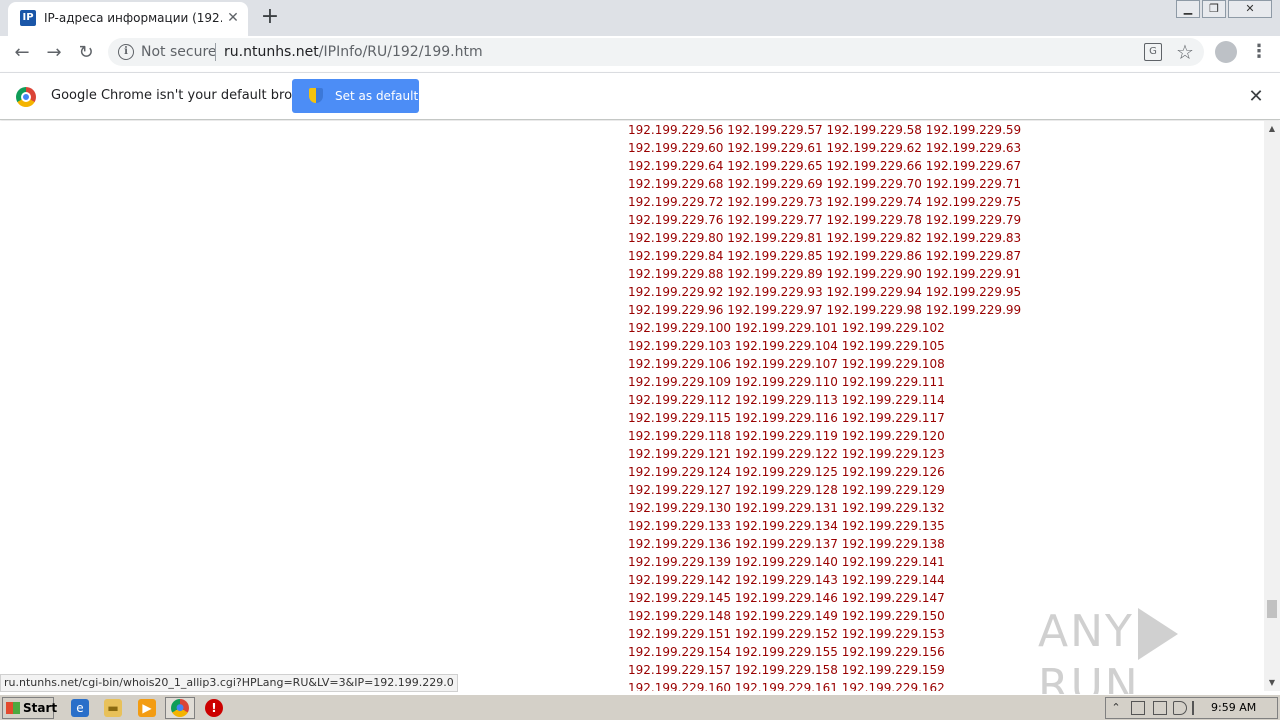 Image resolution: width=1280 pixels, height=720 pixels. I want to click on windows-logo-icon, so click(13, 708).